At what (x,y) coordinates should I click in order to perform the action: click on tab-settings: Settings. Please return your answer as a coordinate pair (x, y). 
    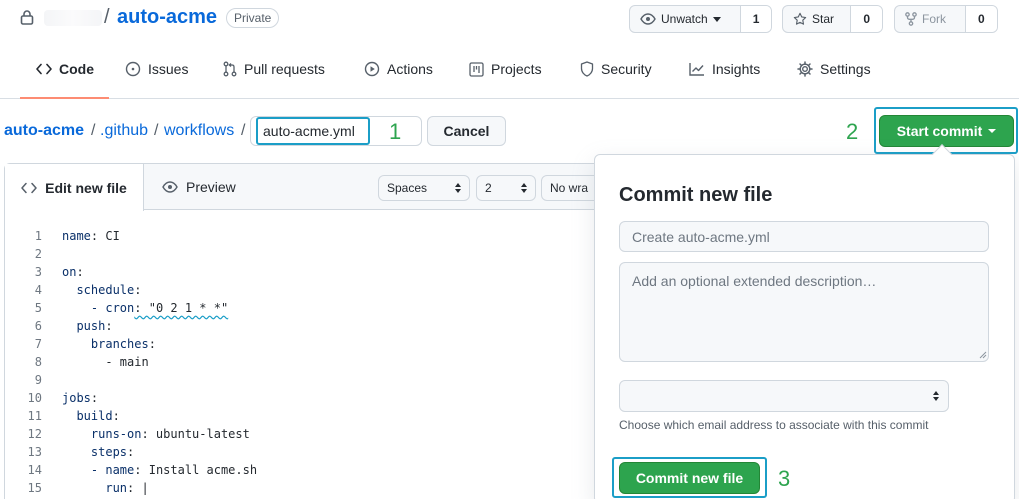
    Looking at the image, I should click on (834, 69).